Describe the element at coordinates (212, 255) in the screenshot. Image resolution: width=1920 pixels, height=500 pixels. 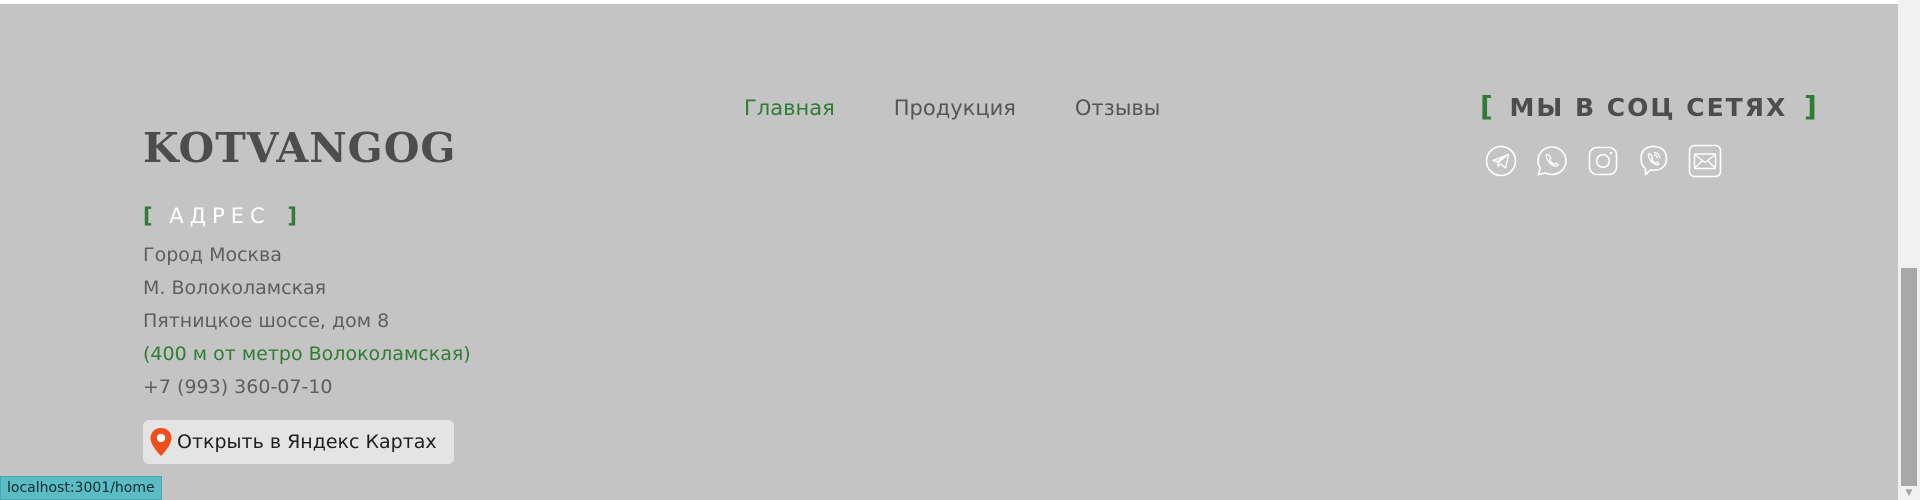
I see `address-city: Город Москва` at that location.